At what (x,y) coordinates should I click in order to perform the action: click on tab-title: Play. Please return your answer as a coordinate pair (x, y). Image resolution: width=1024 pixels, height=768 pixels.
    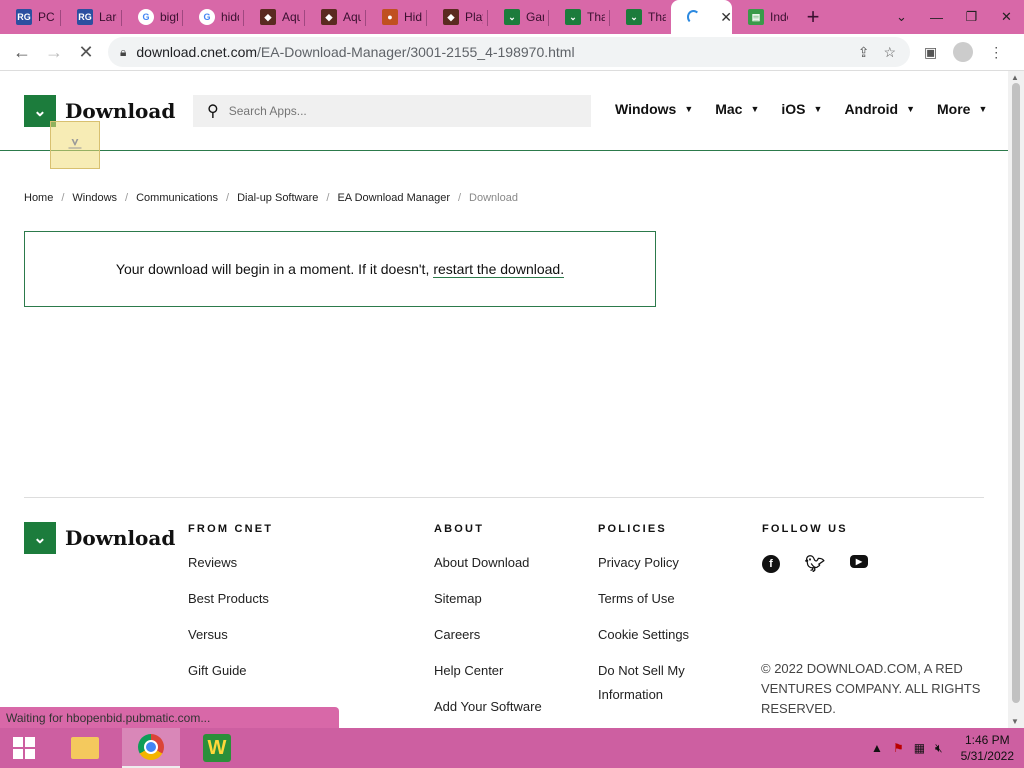
    Looking at the image, I should click on (474, 17).